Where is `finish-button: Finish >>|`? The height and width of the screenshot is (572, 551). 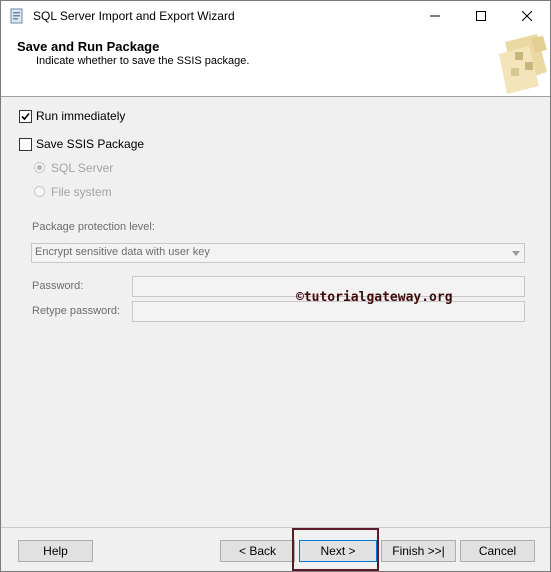 finish-button: Finish >>| is located at coordinates (418, 551).